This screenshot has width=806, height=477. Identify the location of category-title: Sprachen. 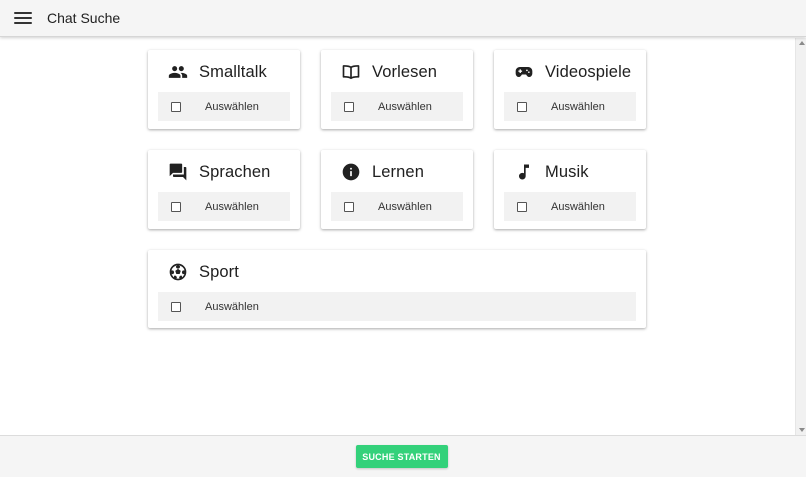
(235, 171).